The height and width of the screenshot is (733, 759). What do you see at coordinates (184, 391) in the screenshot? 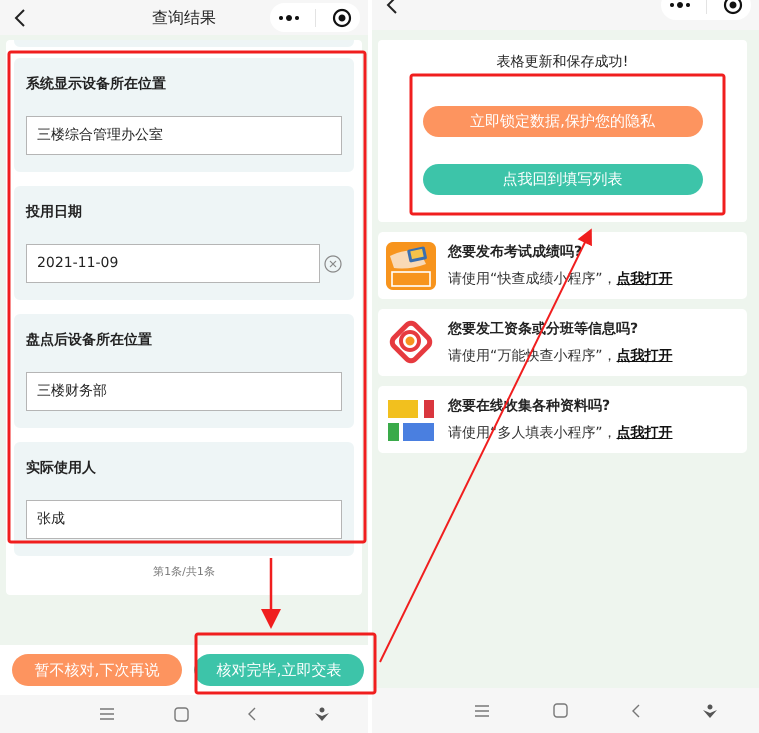
I see `input-field: 三楼财务部` at bounding box center [184, 391].